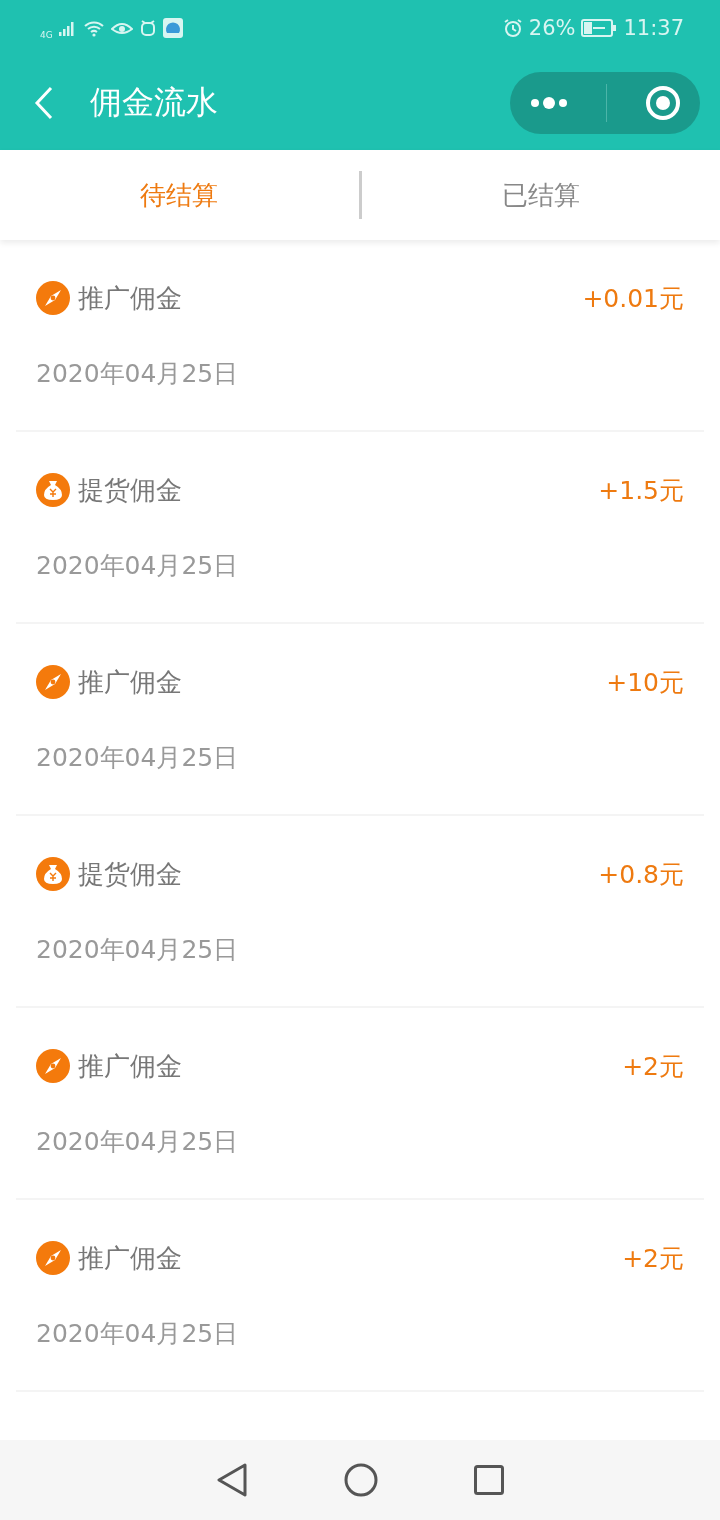 This screenshot has height=1520, width=720. I want to click on record-amount: +1.5元, so click(641, 490).